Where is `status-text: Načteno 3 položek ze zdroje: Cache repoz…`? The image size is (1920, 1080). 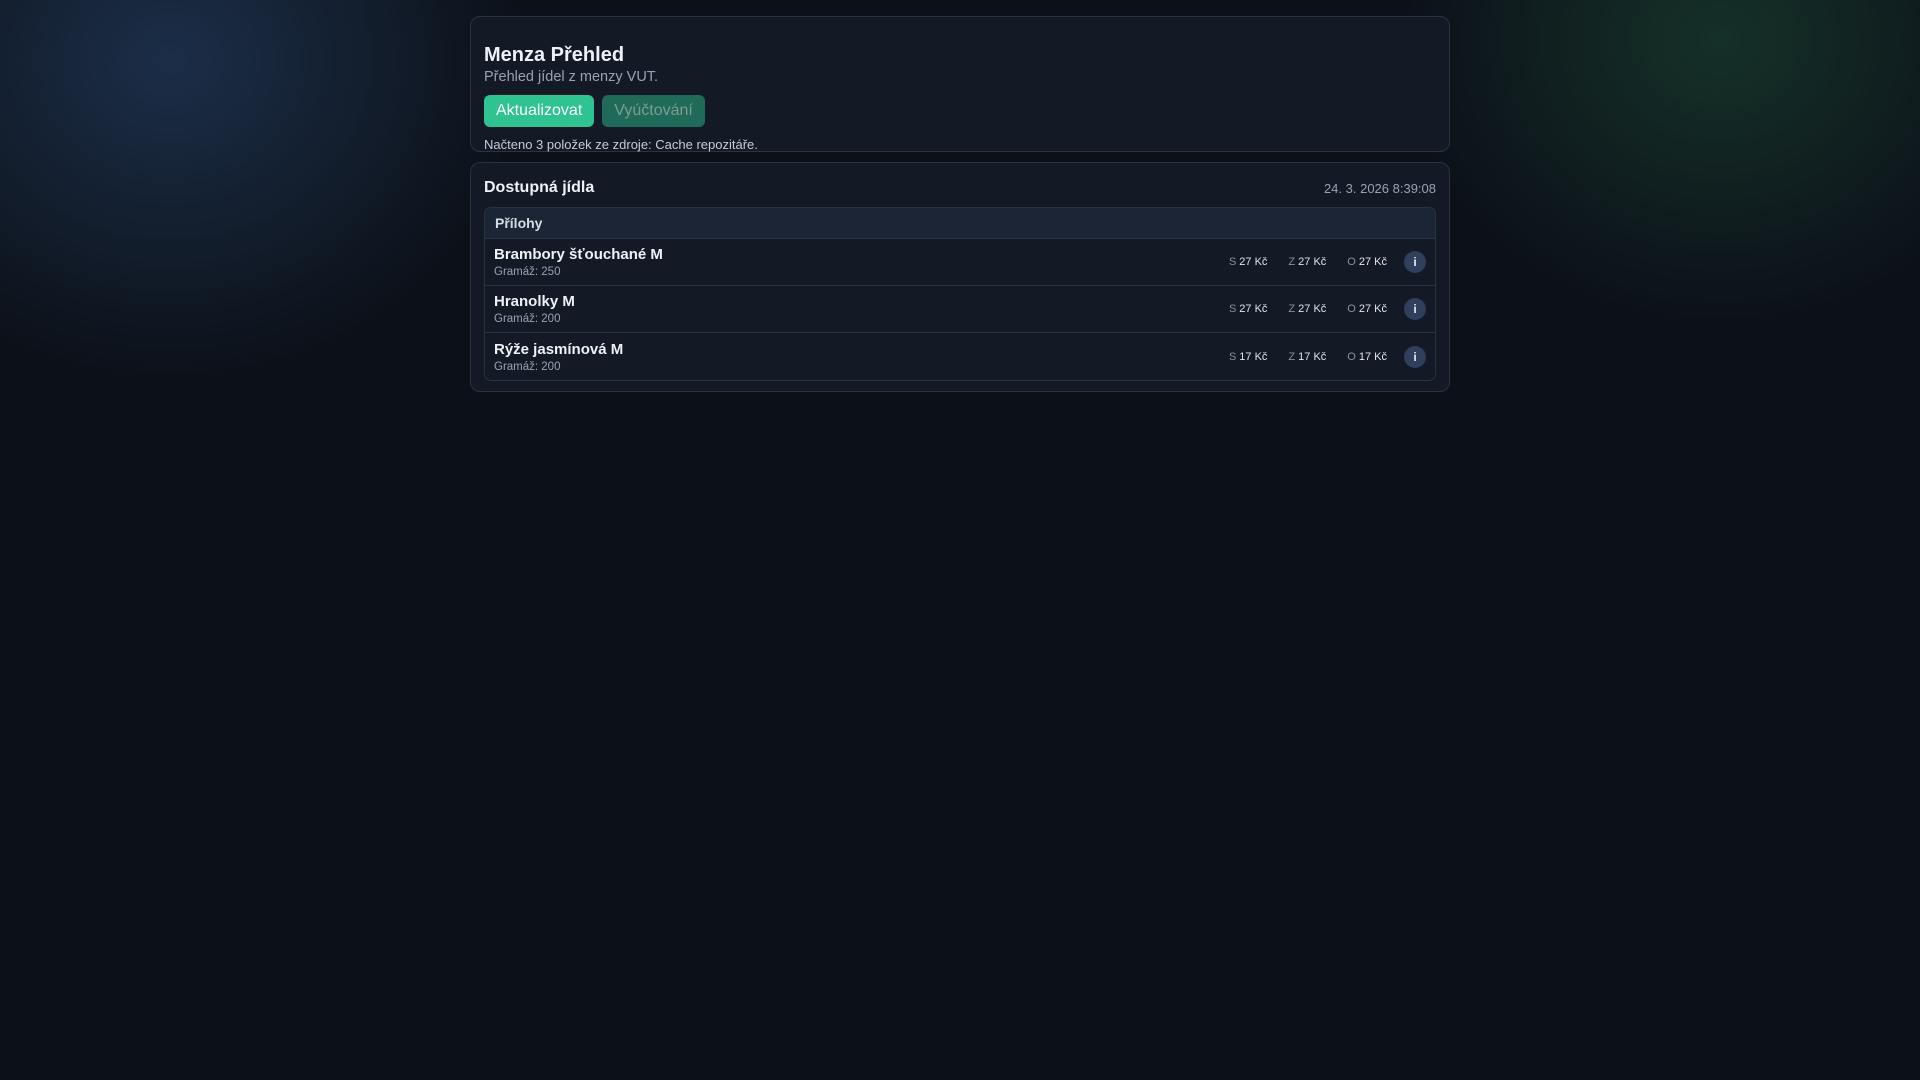 status-text: Načteno 3 položek ze zdroje: Cache repoz… is located at coordinates (621, 144).